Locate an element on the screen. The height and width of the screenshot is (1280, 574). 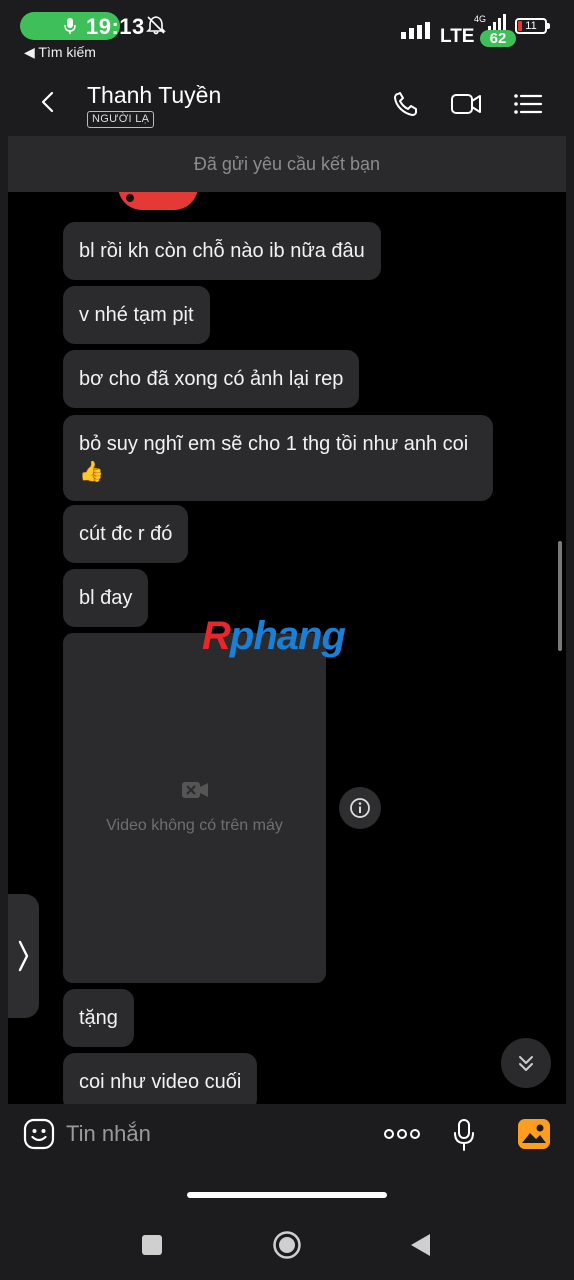
more-icon is located at coordinates (402, 1134).